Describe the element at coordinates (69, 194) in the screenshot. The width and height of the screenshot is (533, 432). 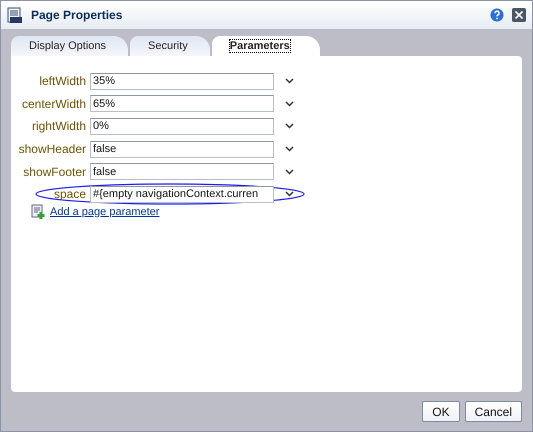
I see `parameter-label: space` at that location.